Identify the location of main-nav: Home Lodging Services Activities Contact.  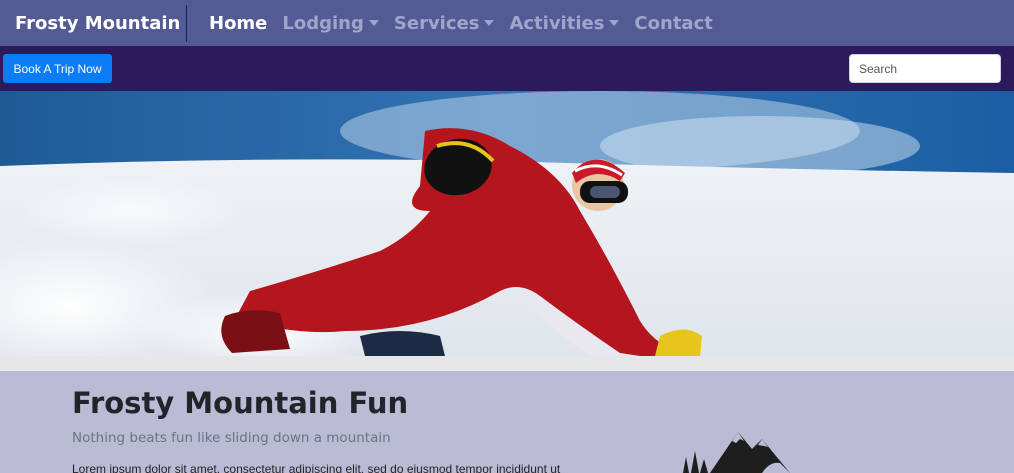
(457, 23).